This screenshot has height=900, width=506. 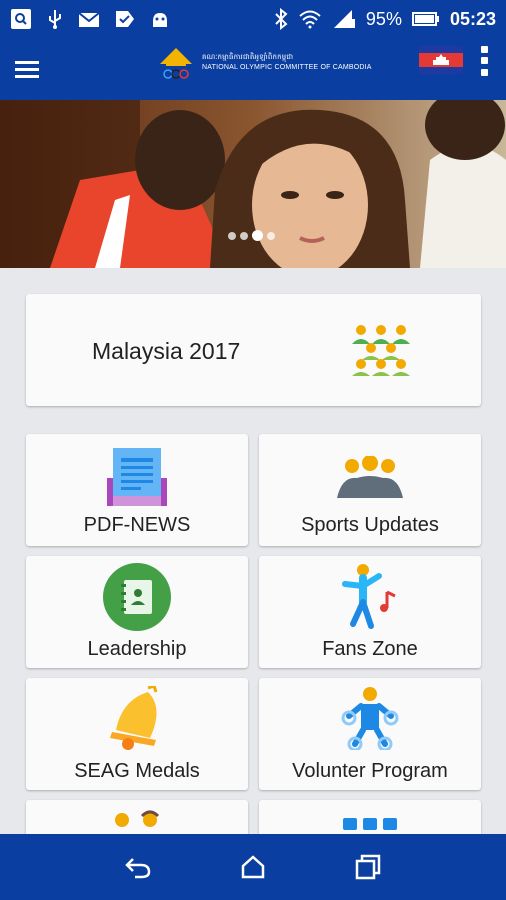 What do you see at coordinates (253, 19) in the screenshot?
I see `status-bar: 95% 05:23` at bounding box center [253, 19].